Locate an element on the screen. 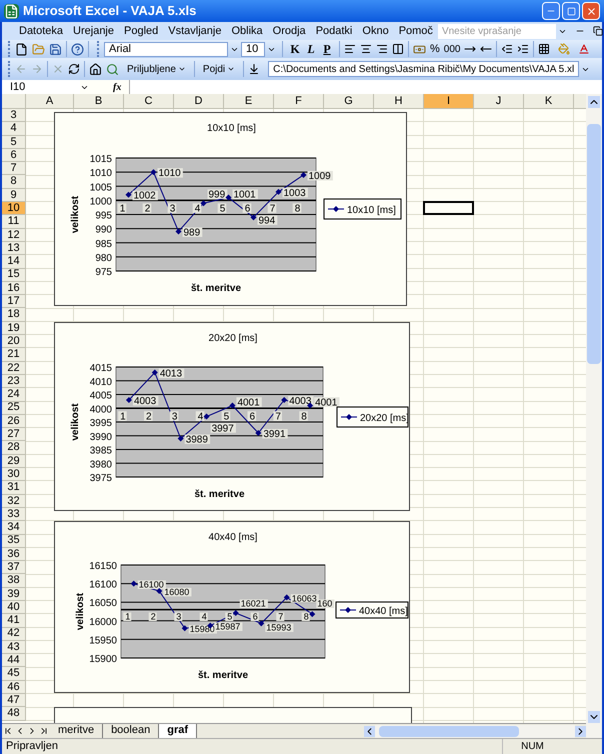 The image size is (604, 754). row-header: 43 is located at coordinates (14, 647).